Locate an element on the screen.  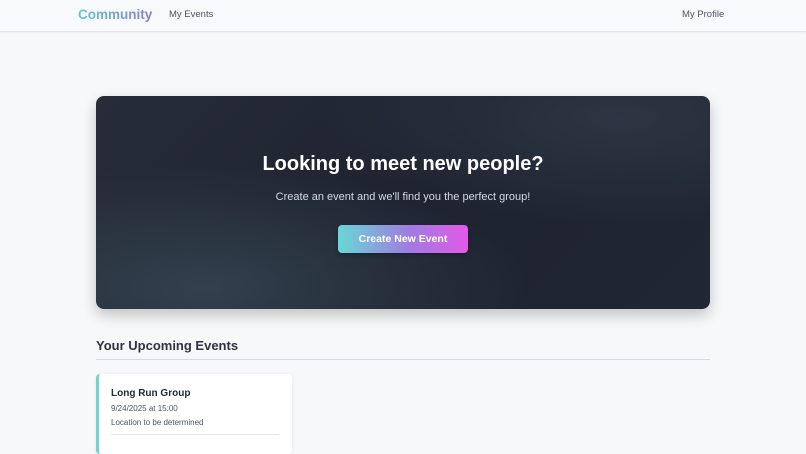
create-new-event-button: Create New Event is located at coordinates (403, 239).